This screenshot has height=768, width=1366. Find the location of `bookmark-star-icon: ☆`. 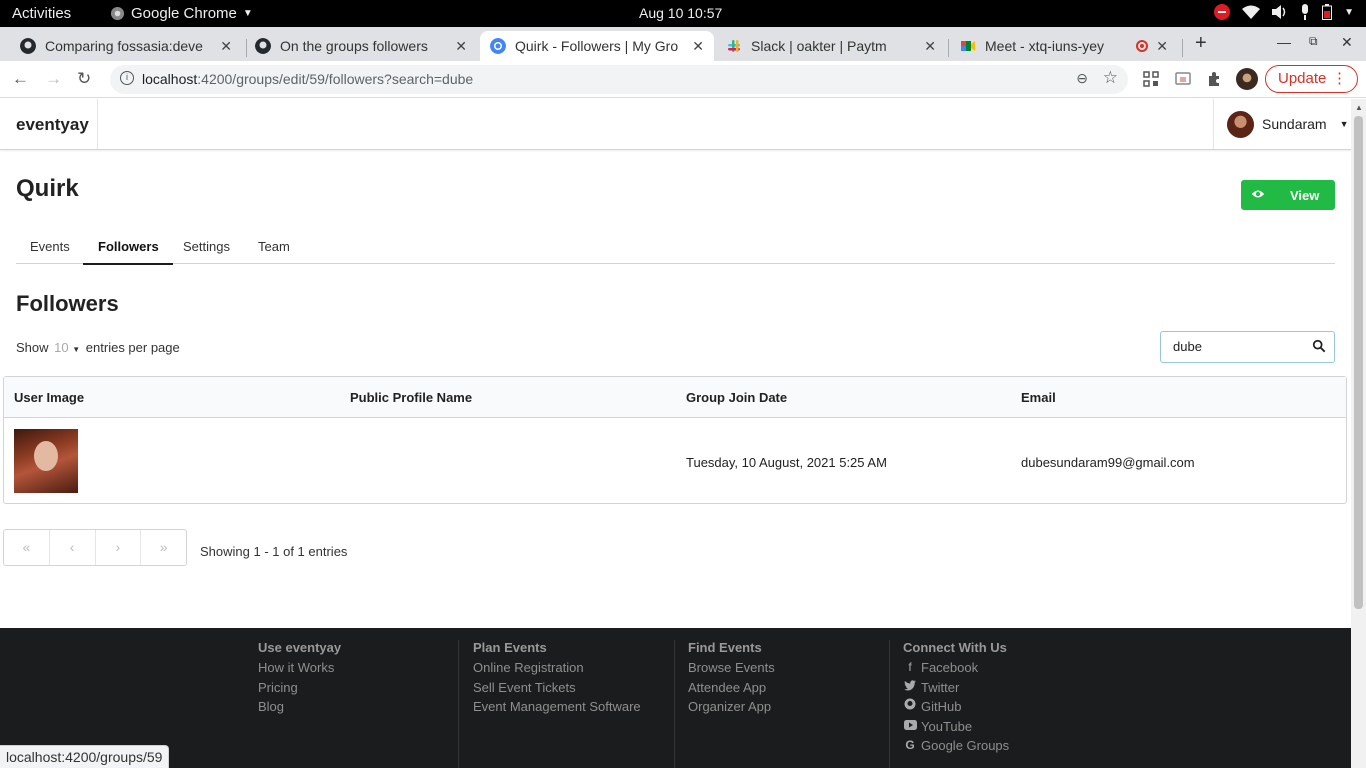

bookmark-star-icon: ☆ is located at coordinates (1110, 78).